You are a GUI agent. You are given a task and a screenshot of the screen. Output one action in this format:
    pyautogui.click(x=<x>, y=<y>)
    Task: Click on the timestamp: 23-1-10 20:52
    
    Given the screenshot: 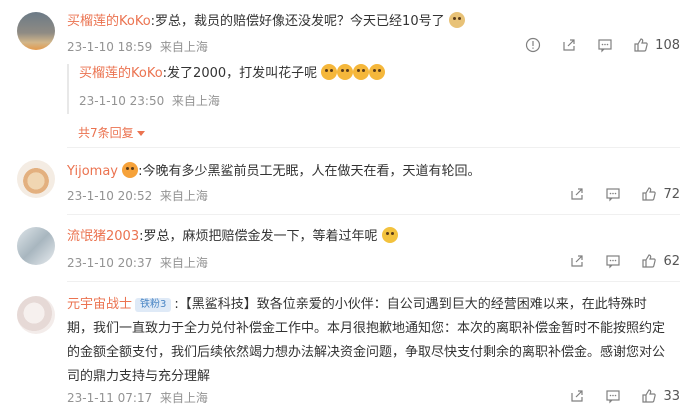 What is the action you would take?
    pyautogui.click(x=110, y=196)
    